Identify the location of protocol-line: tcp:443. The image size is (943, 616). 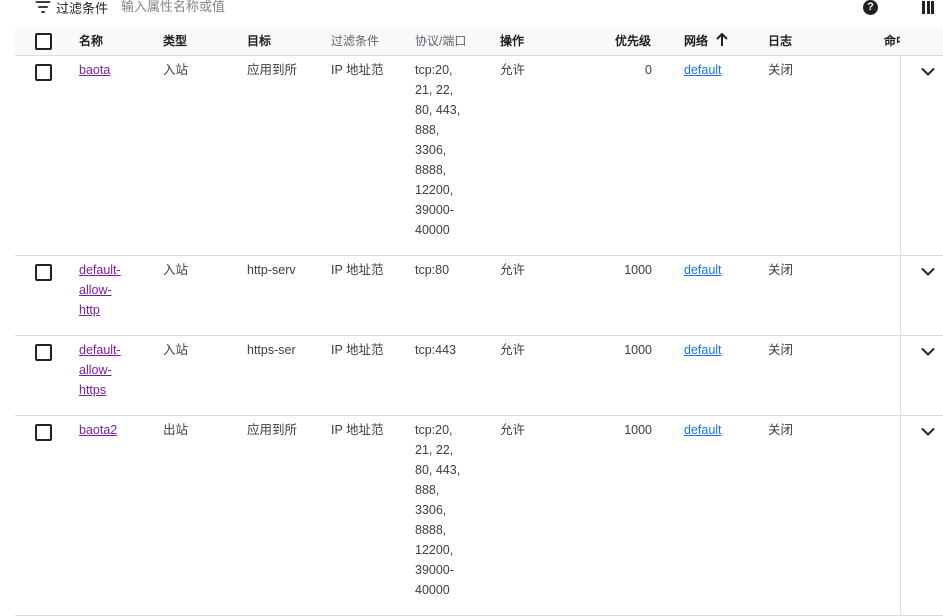
(436, 350).